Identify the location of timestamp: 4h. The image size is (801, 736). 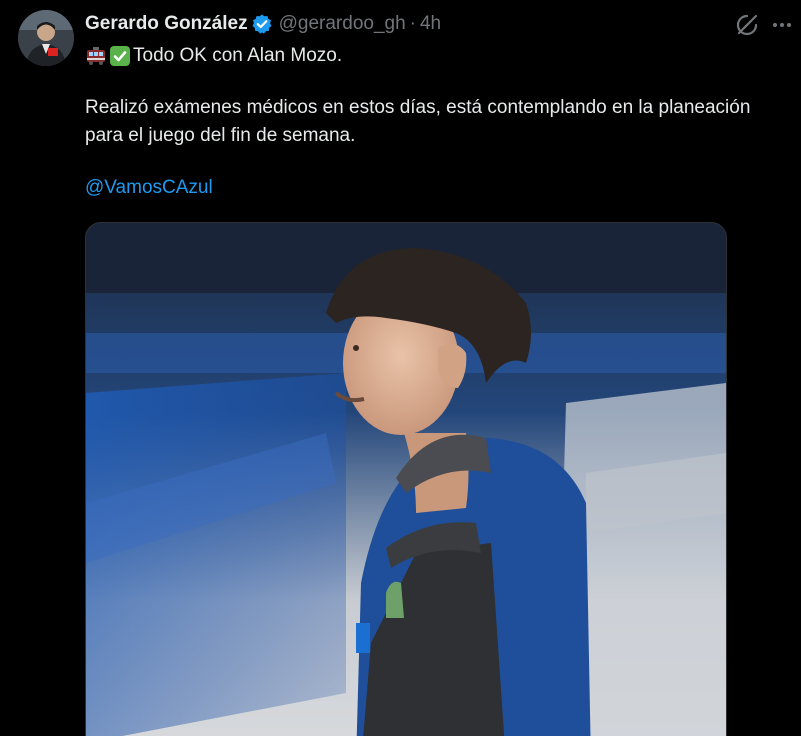
(430, 24).